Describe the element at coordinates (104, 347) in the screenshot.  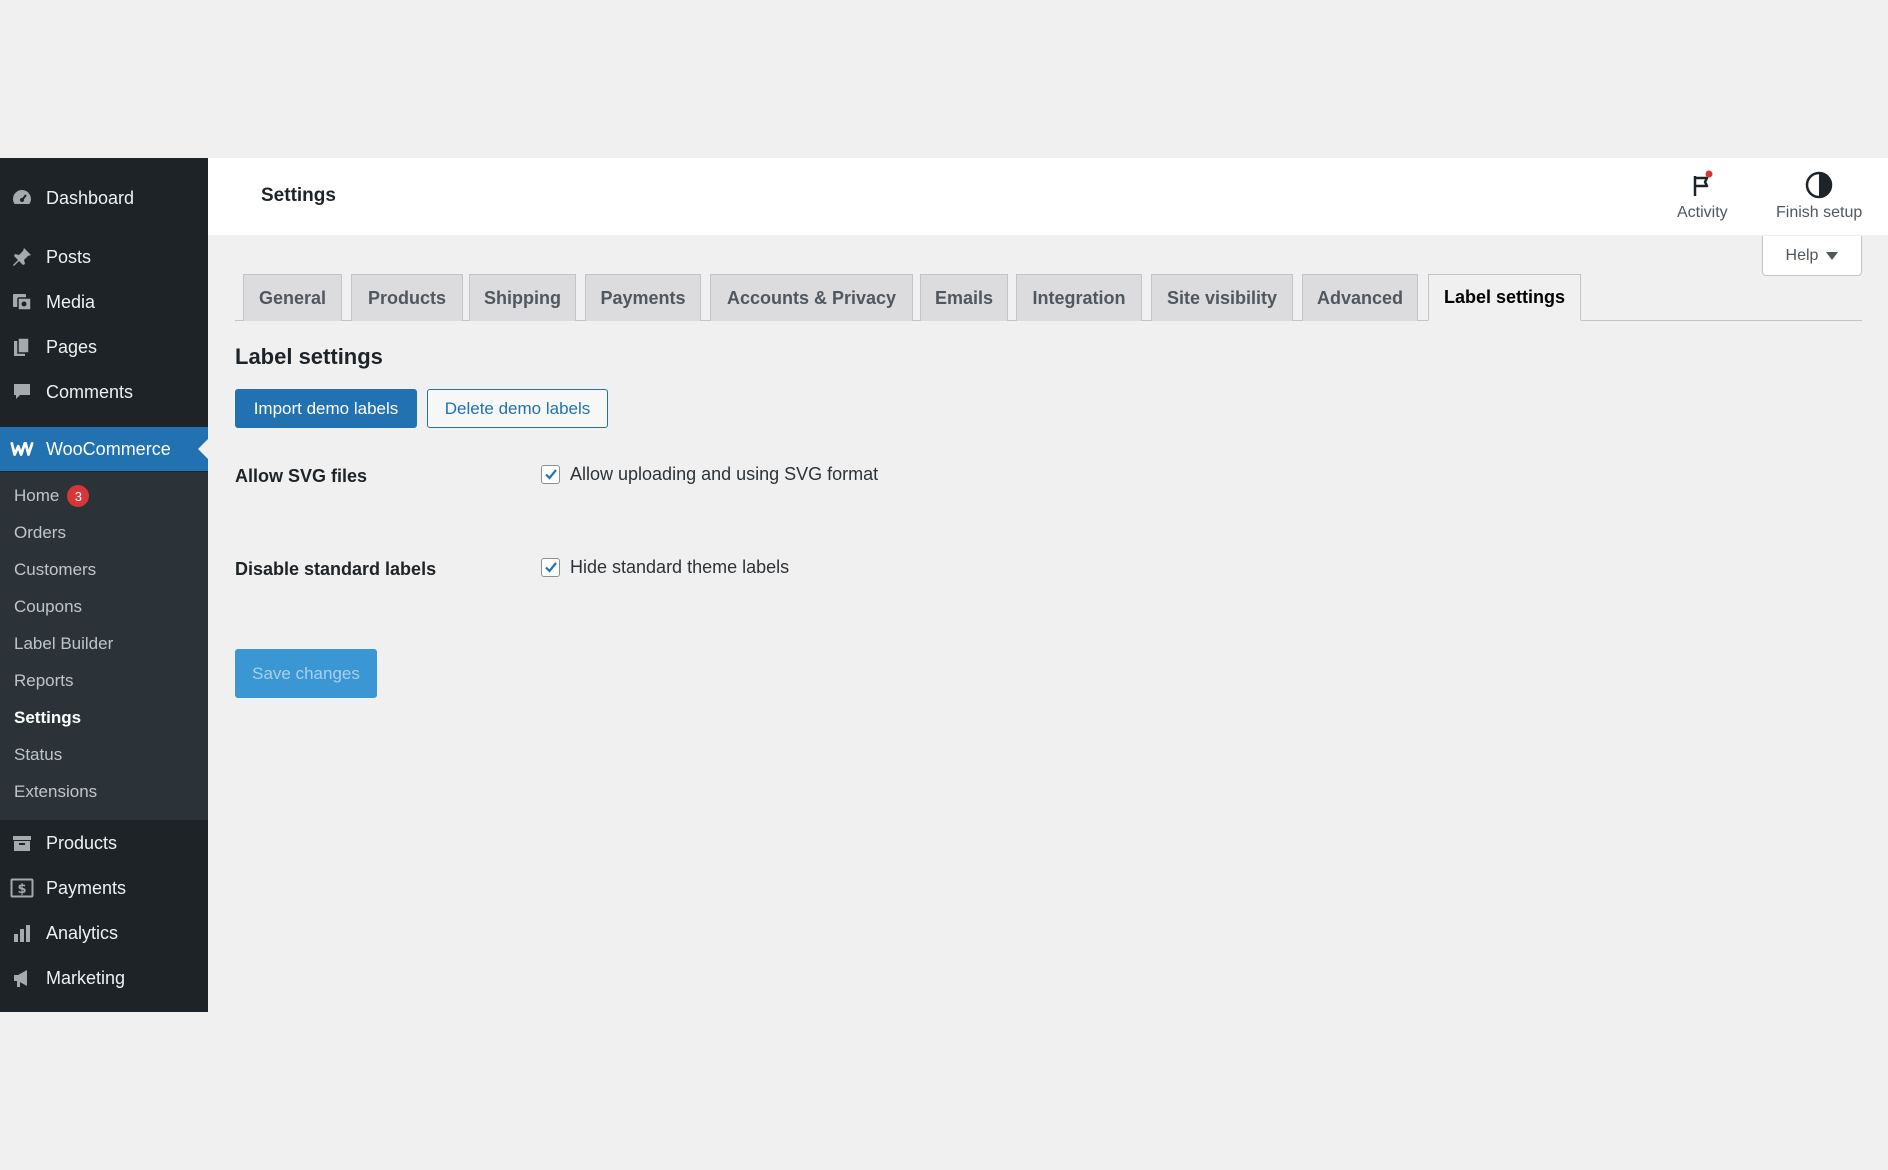
I see `sidebar-item-pages: Pages` at that location.